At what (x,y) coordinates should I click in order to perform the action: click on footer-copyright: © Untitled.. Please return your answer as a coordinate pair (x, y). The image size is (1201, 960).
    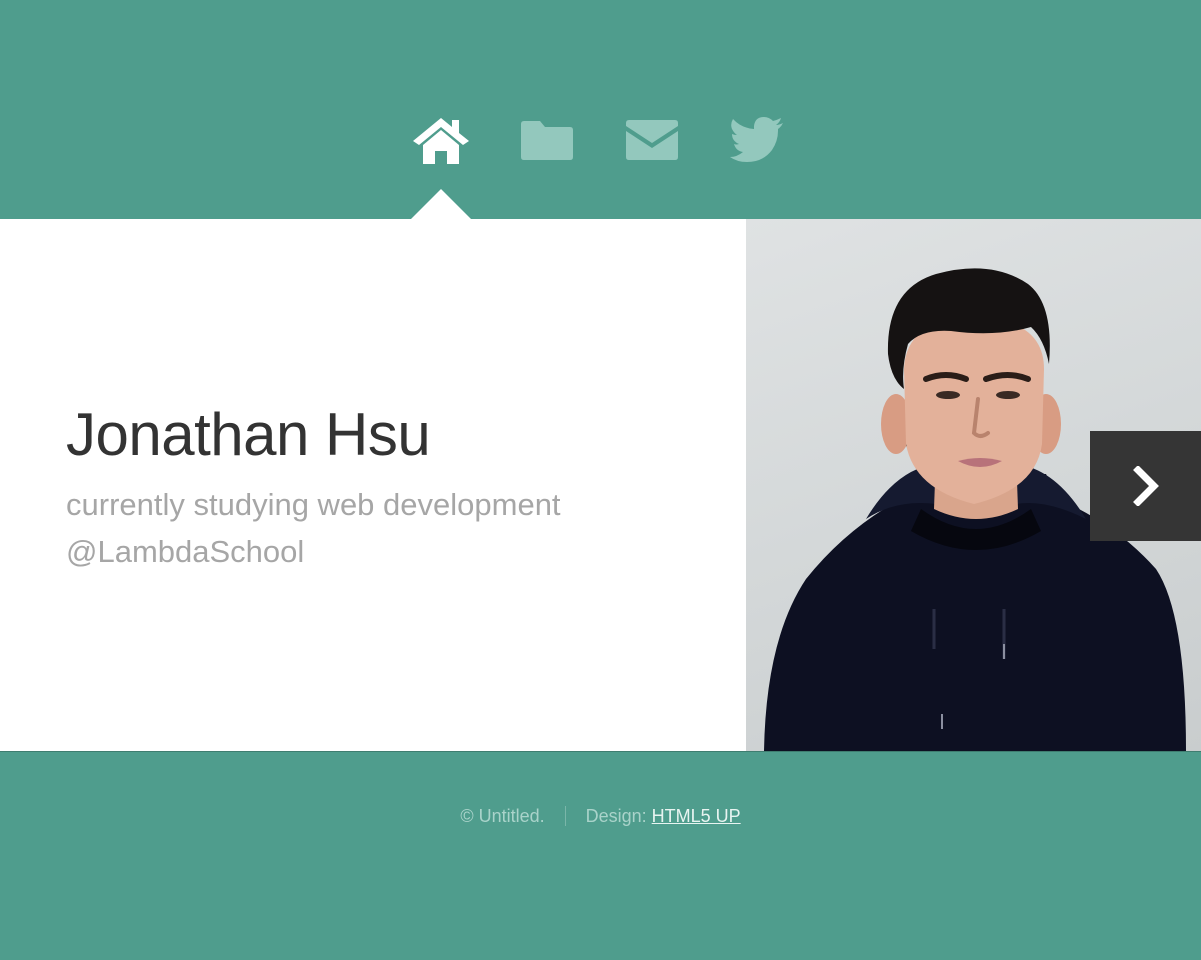
    Looking at the image, I should click on (502, 815).